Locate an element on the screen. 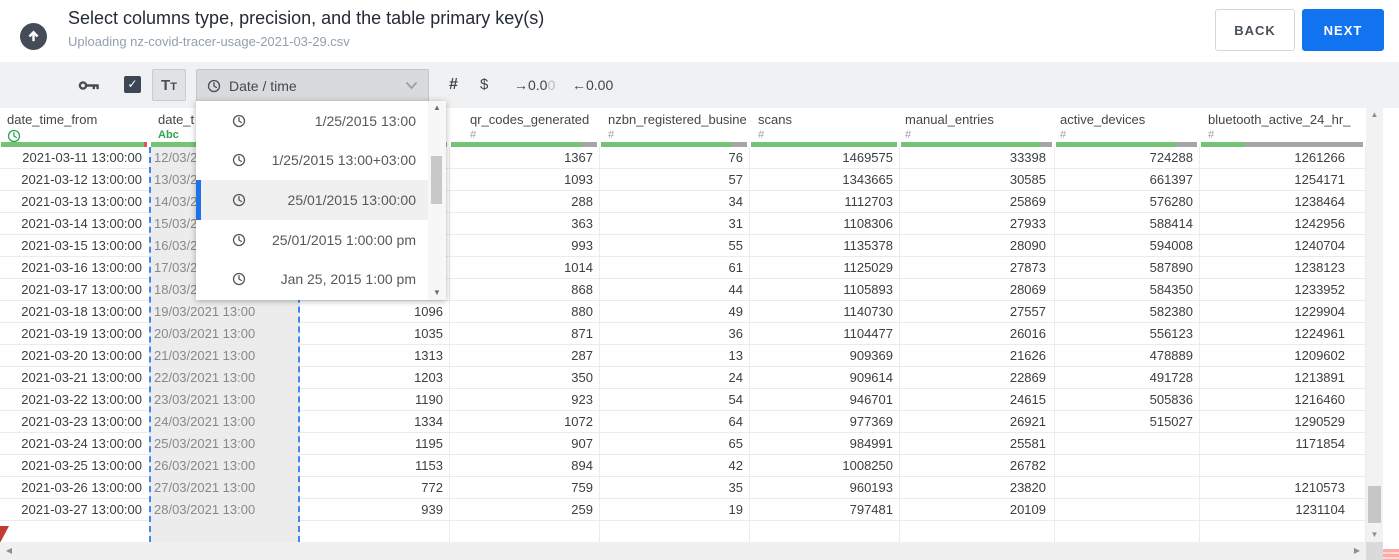 This screenshot has width=1399, height=560. table-cell: 288 is located at coordinates (525, 201).